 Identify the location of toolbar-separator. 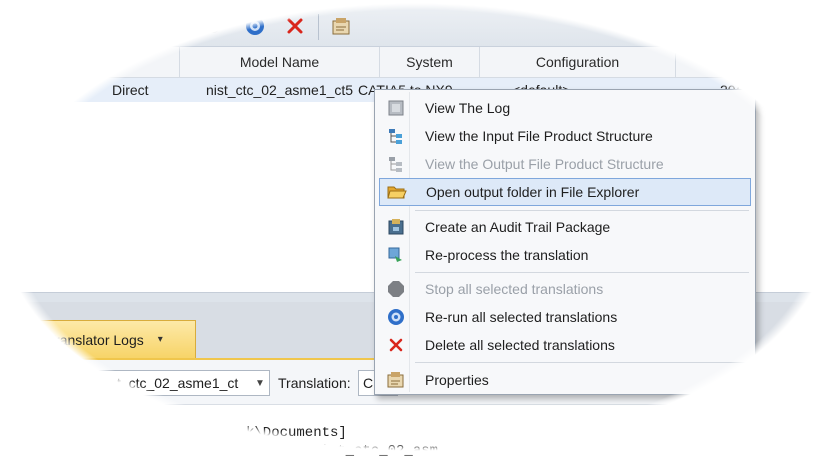
(318, 27).